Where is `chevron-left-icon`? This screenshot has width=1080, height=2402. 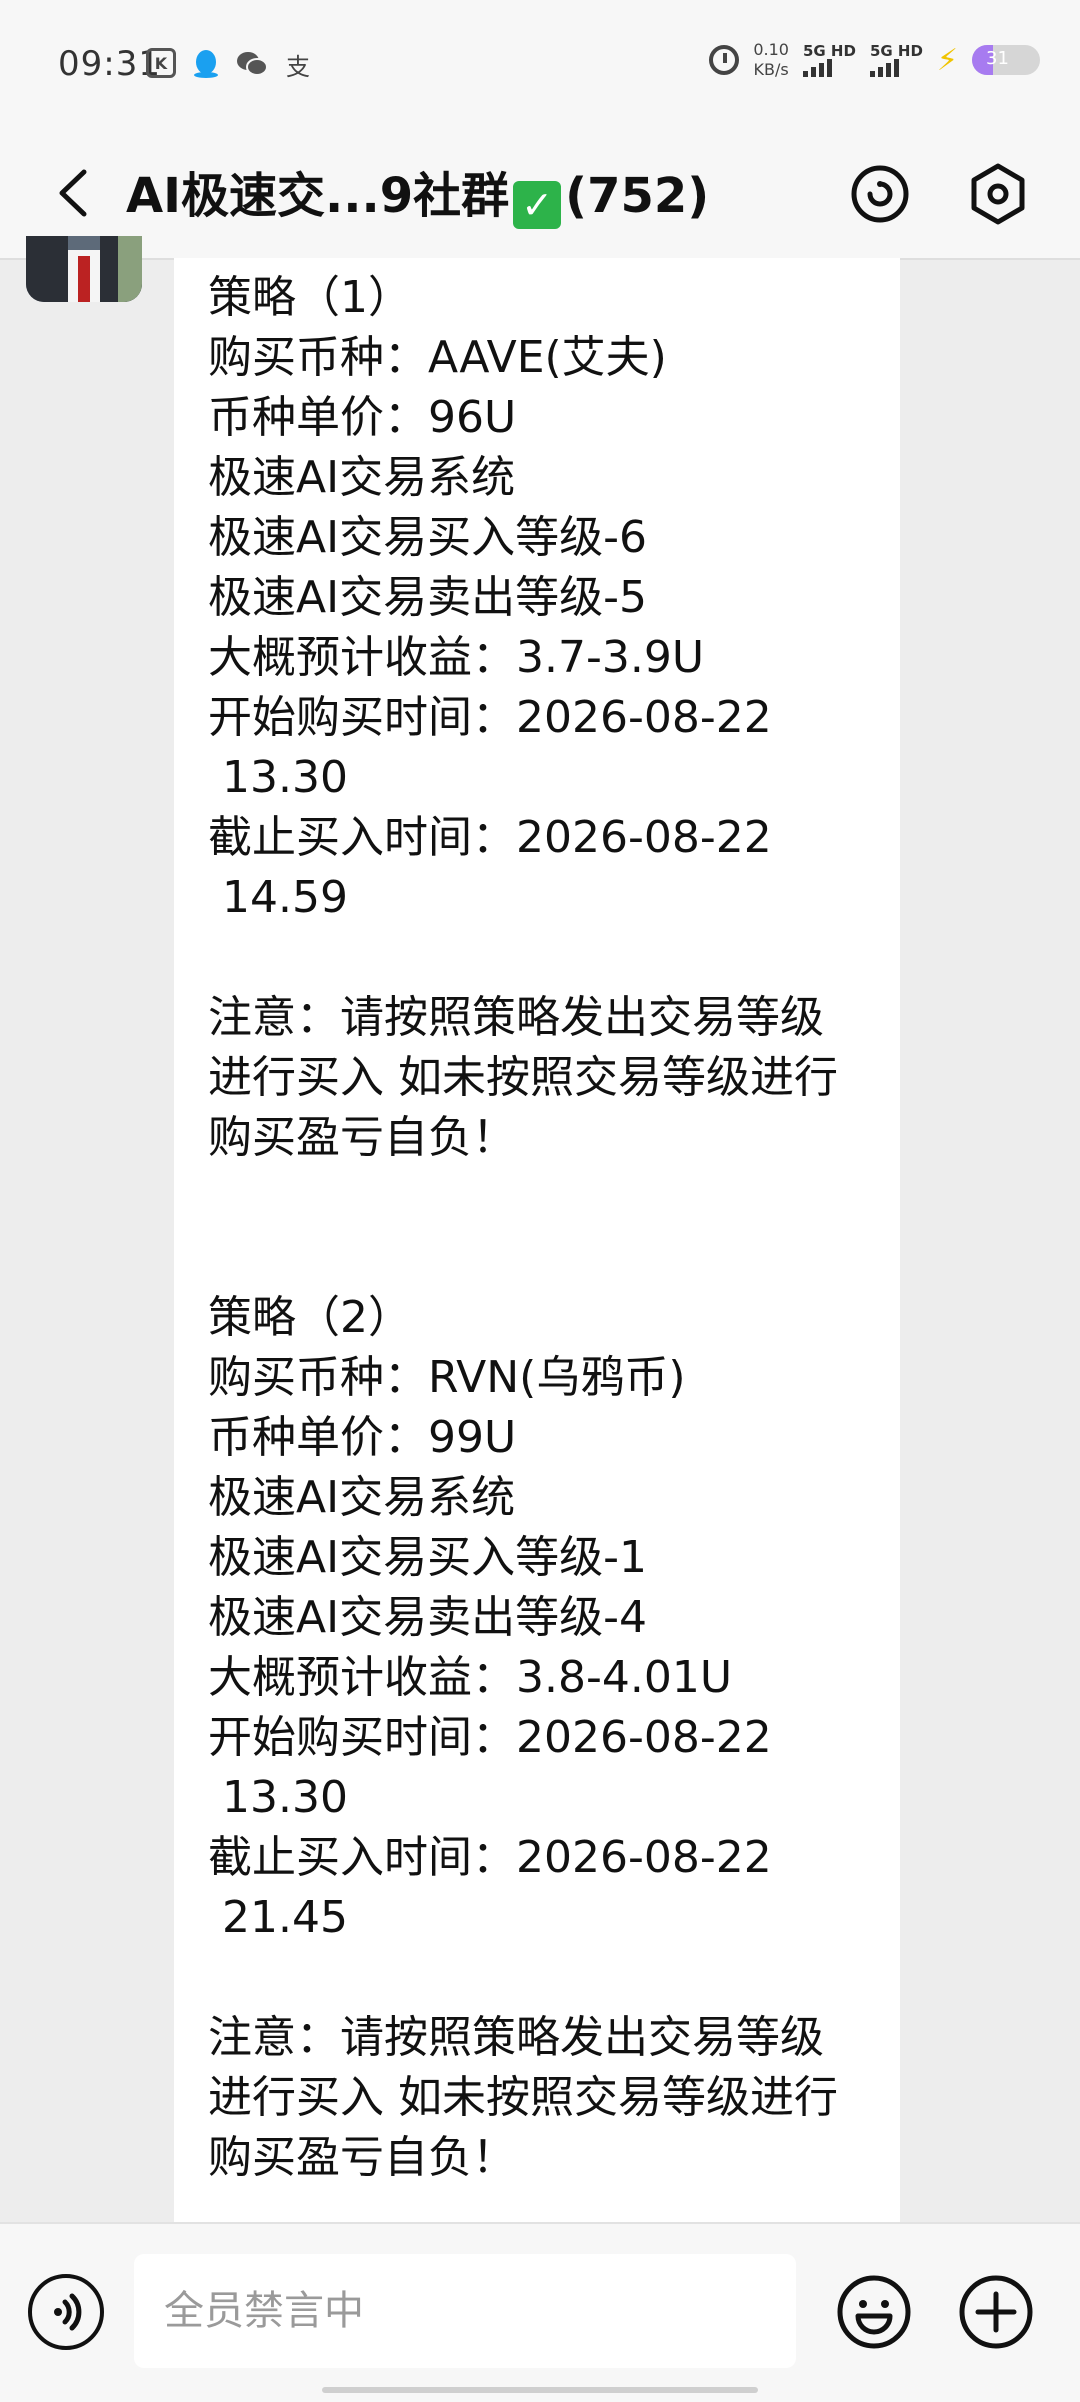
chevron-left-icon is located at coordinates (73, 193).